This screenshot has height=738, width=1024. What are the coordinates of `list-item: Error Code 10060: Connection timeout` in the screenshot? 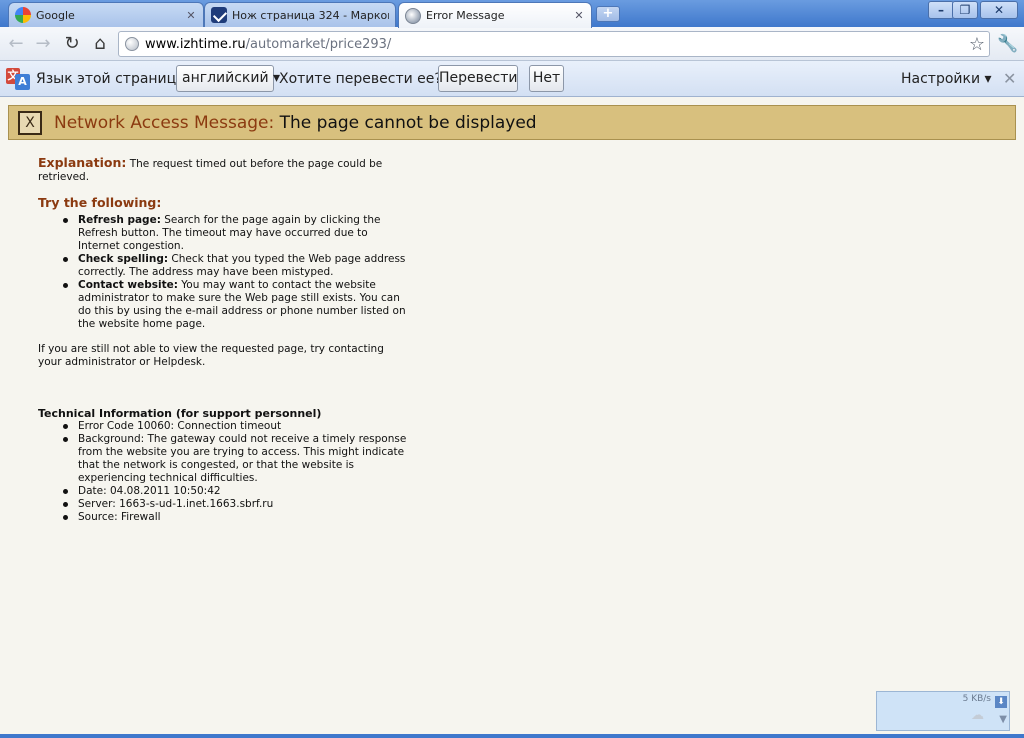 It's located at (236, 426).